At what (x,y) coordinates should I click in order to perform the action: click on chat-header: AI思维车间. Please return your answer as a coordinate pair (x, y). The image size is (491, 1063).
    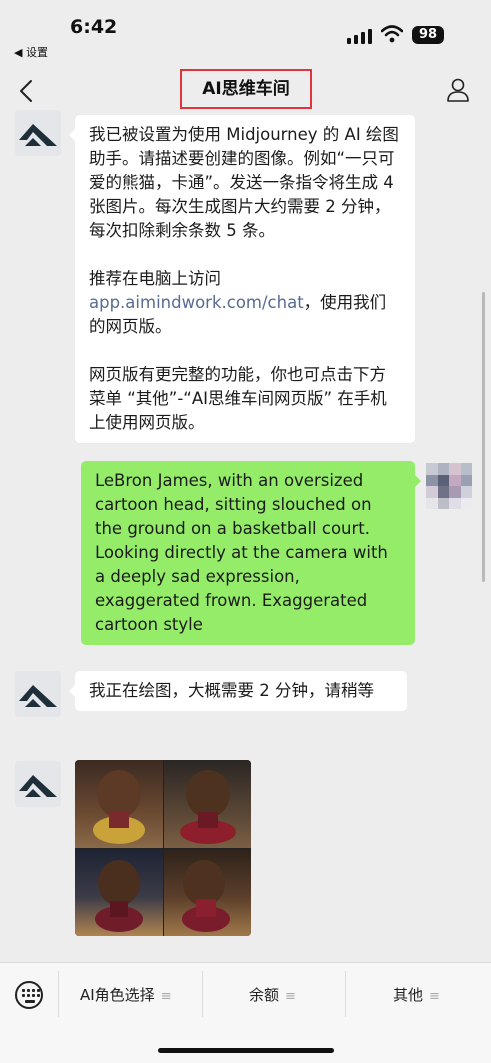
    Looking at the image, I should click on (245, 91).